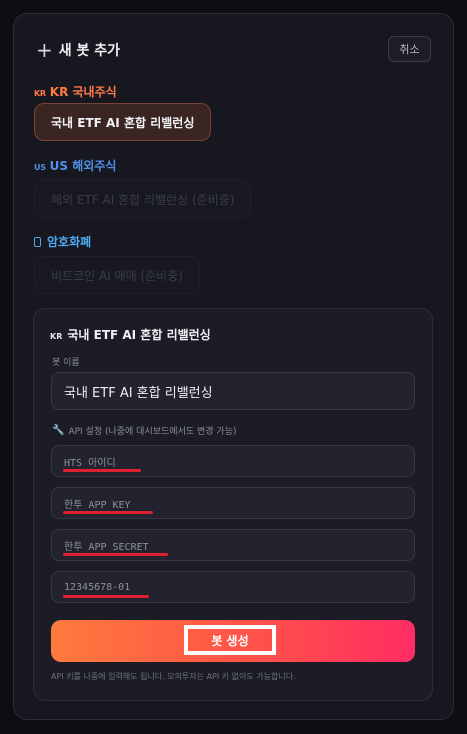 The width and height of the screenshot is (467, 734). I want to click on create-bot-button: 봇 생성, so click(233, 641).